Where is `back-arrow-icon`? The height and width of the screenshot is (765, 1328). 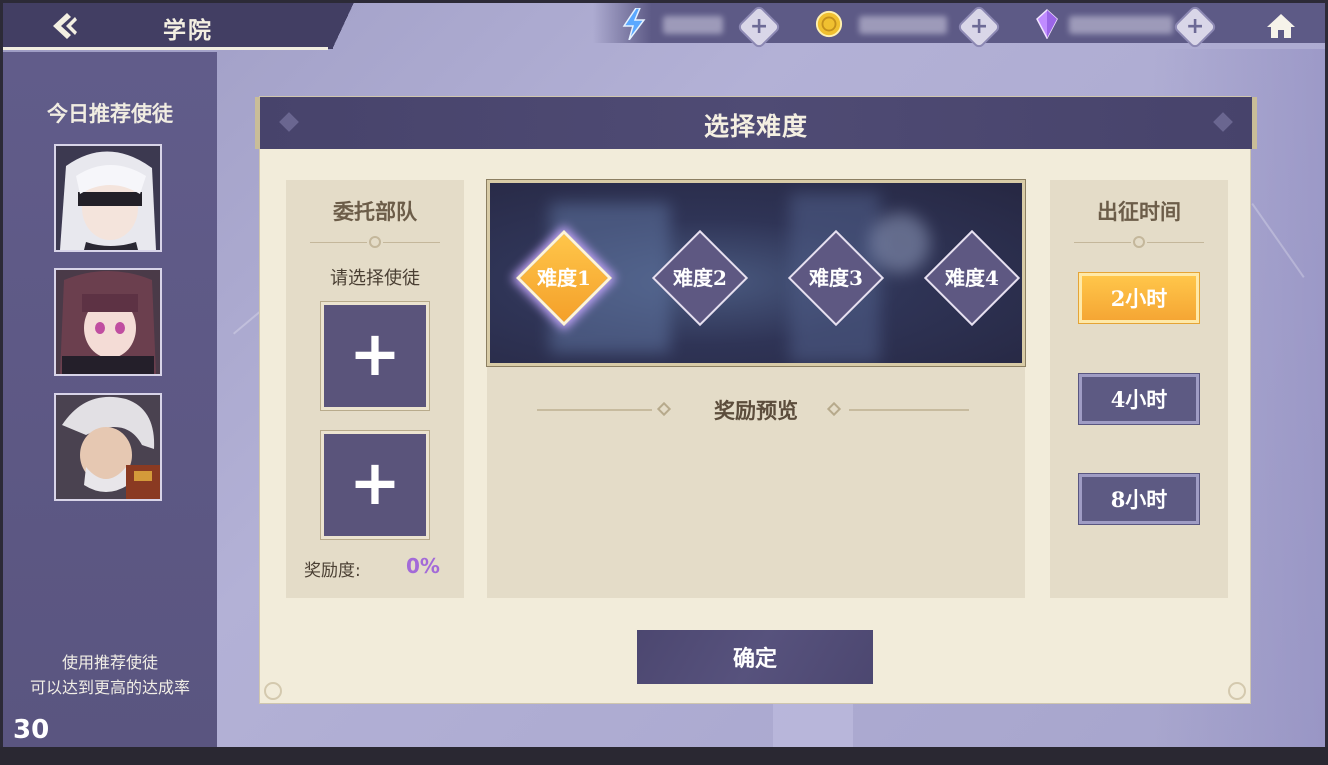
back-arrow-icon is located at coordinates (65, 26).